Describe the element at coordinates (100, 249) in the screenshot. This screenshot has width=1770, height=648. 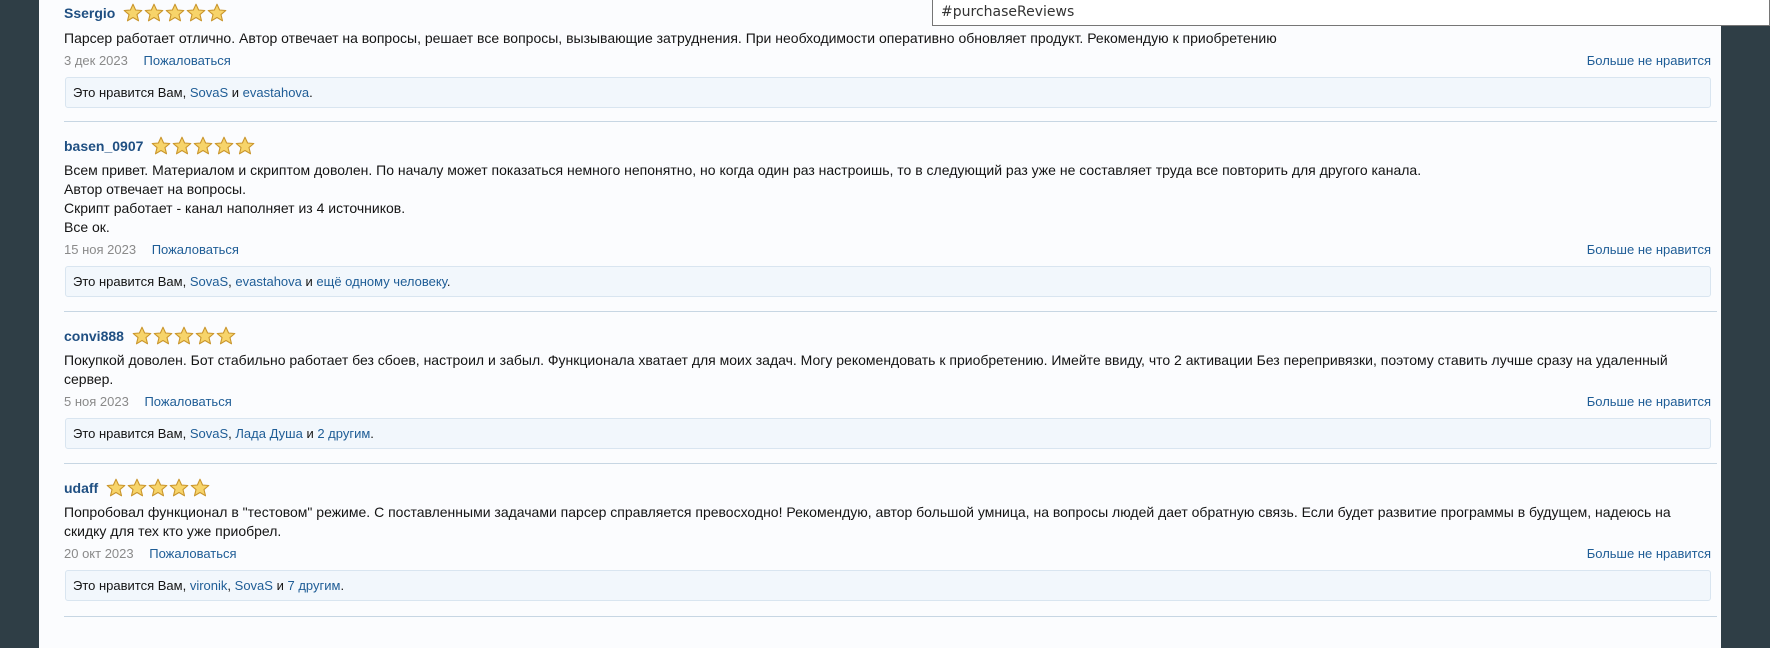
I see `review-date: 15 ноя 2023` at that location.